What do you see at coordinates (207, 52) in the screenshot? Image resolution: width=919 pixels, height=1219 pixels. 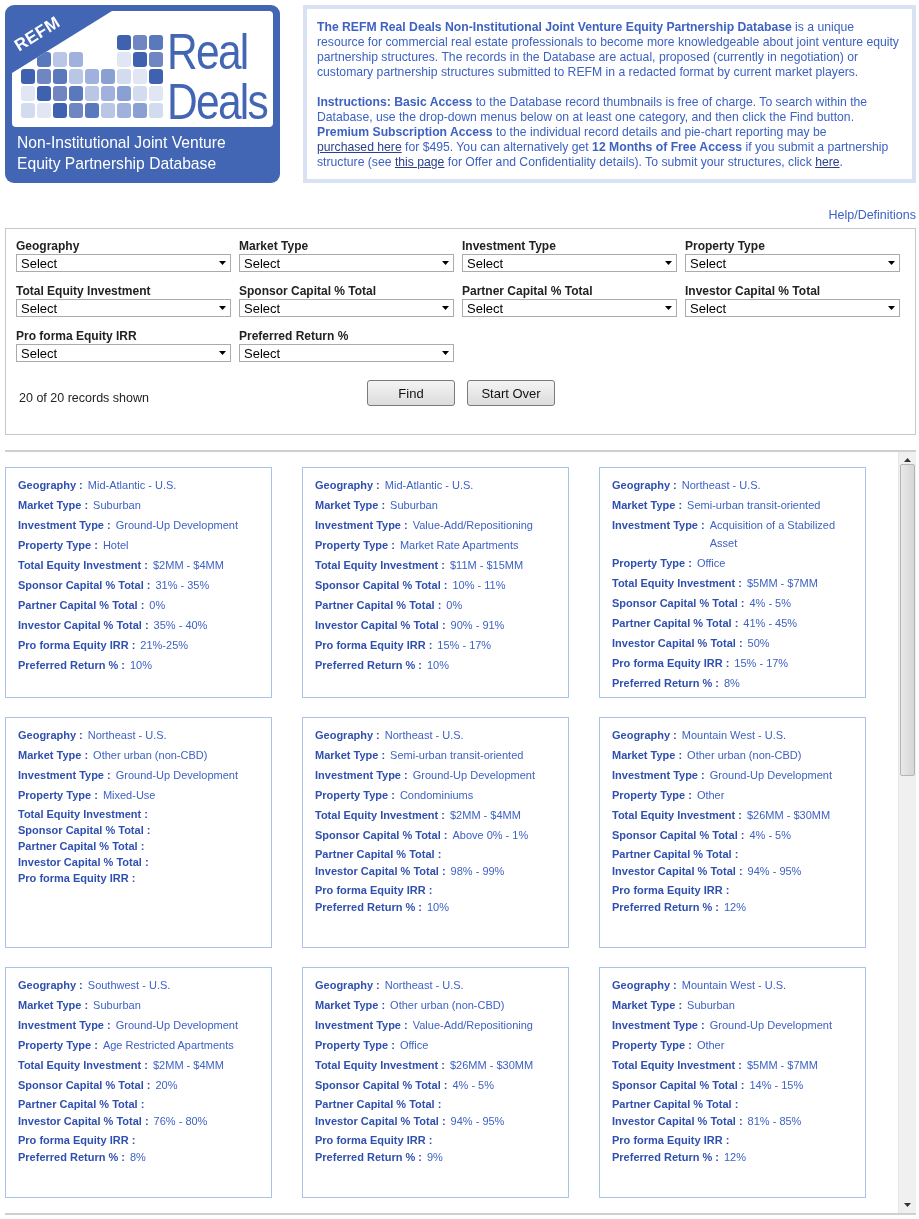 I see `logo-title: Real` at bounding box center [207, 52].